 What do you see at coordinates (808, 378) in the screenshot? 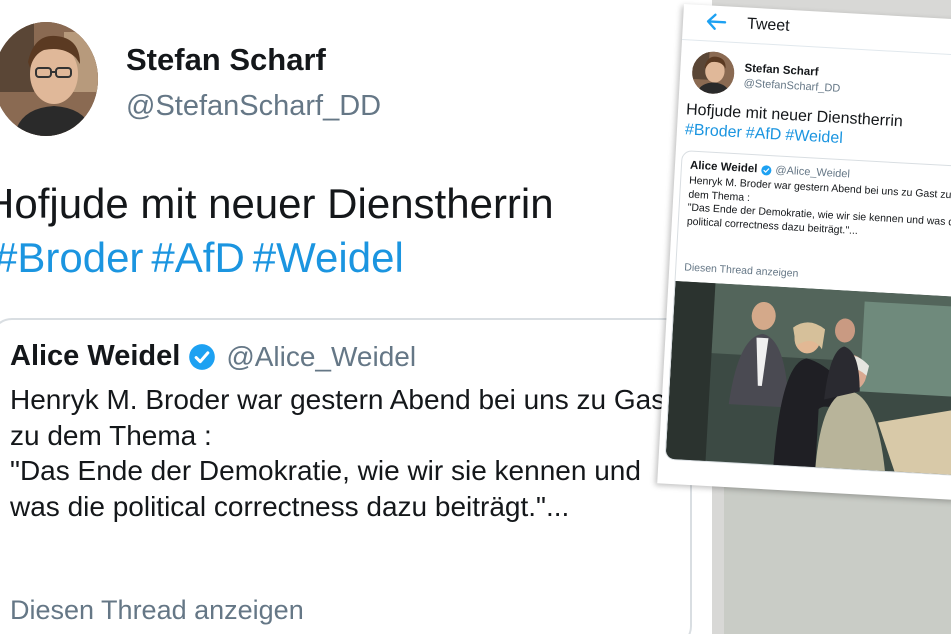
I see `attached-photo` at bounding box center [808, 378].